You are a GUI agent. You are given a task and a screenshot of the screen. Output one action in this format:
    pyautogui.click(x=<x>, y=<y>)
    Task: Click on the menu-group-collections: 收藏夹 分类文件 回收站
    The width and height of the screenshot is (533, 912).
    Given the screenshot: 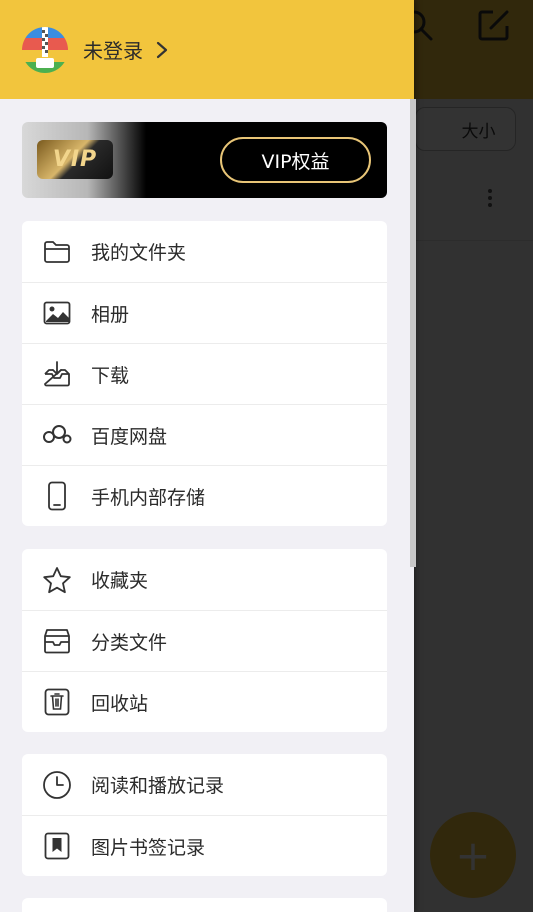 What is the action you would take?
    pyautogui.click(x=204, y=640)
    